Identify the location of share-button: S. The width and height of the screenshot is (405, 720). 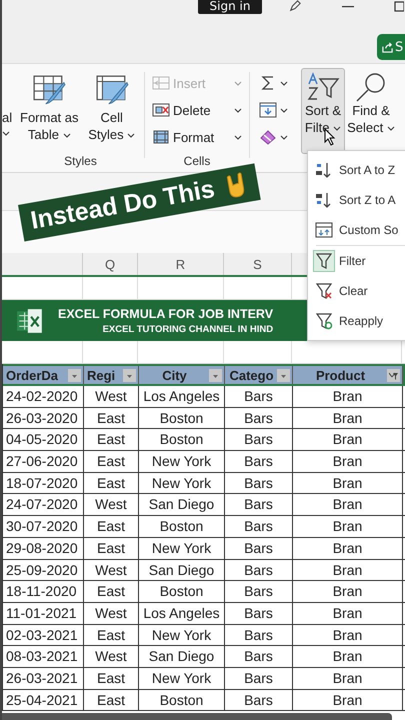
(391, 47).